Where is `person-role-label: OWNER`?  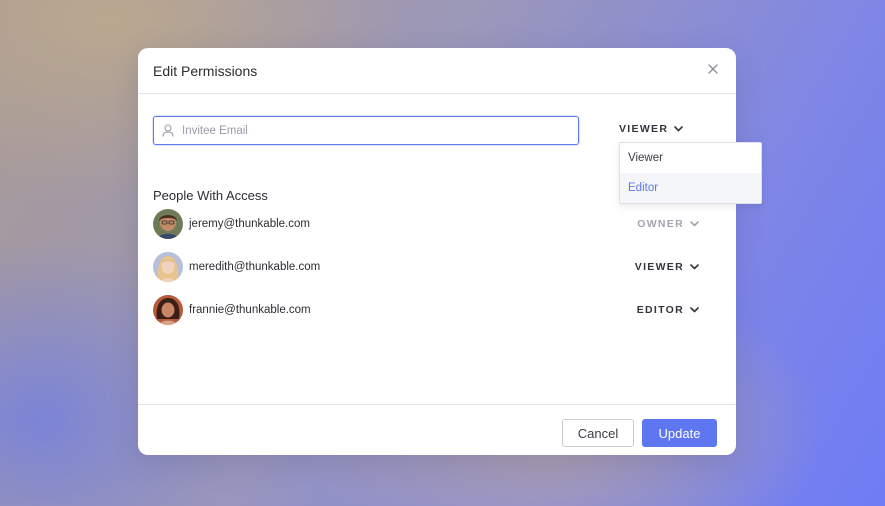
person-role-label: OWNER is located at coordinates (660, 224).